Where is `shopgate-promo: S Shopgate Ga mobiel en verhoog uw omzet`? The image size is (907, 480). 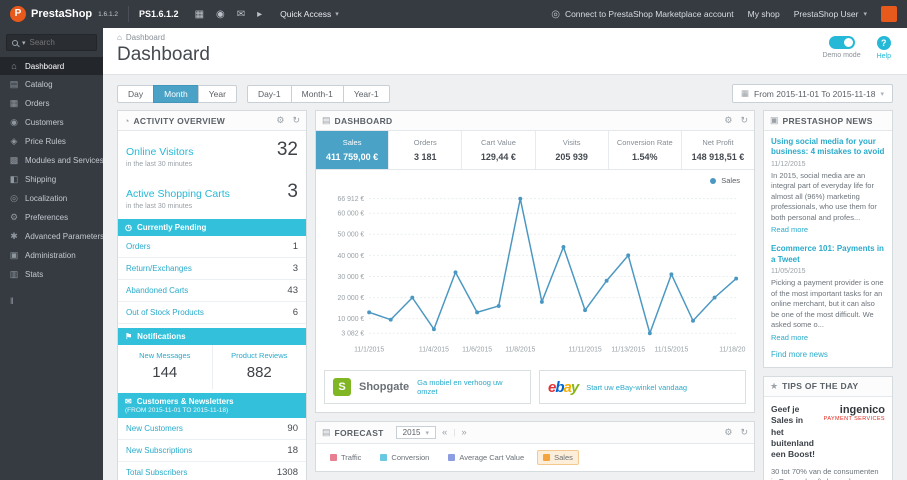
shopgate-promo: S Shopgate Ga mobiel en verhoog uw omzet is located at coordinates (427, 387).